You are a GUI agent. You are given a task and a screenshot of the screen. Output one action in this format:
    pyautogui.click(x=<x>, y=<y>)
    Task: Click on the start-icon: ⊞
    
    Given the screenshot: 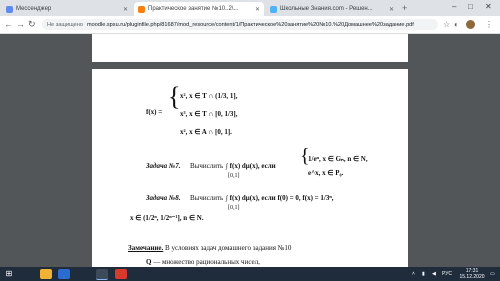 What is the action you would take?
    pyautogui.click(x=9, y=274)
    